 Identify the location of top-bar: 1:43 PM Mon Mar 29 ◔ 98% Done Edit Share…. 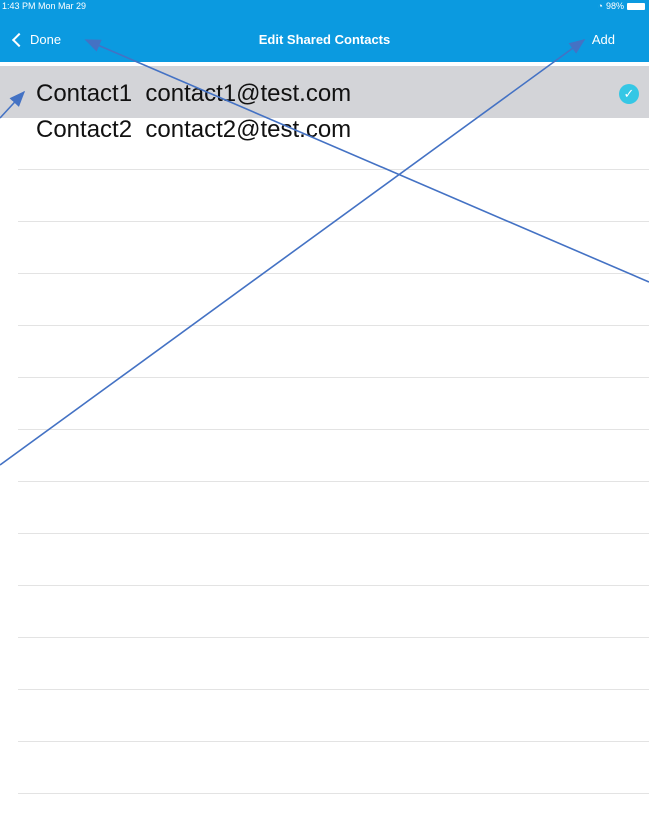
(324, 31).